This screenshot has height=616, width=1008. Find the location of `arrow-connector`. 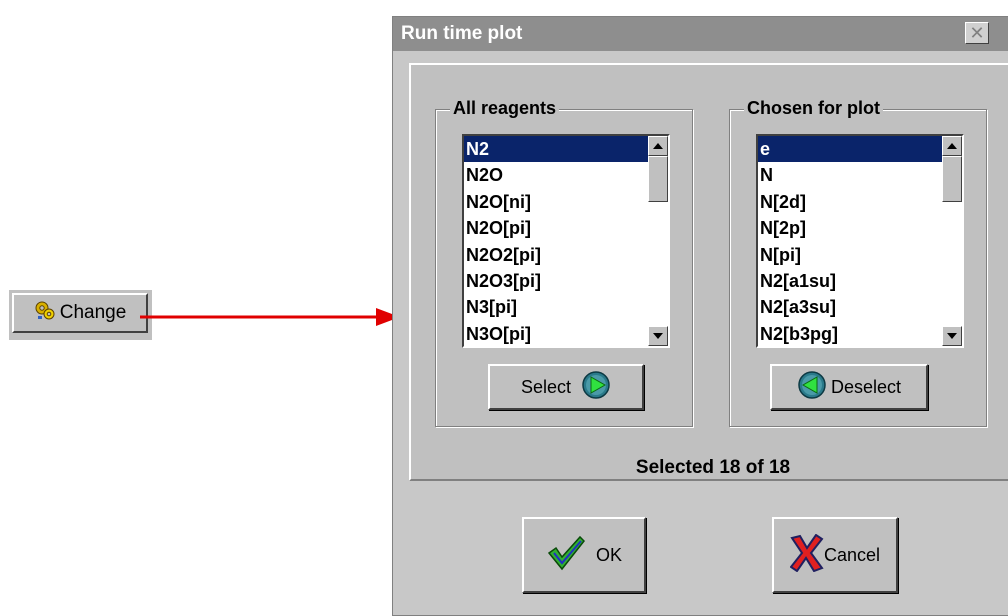

arrow-connector is located at coordinates (270, 317).